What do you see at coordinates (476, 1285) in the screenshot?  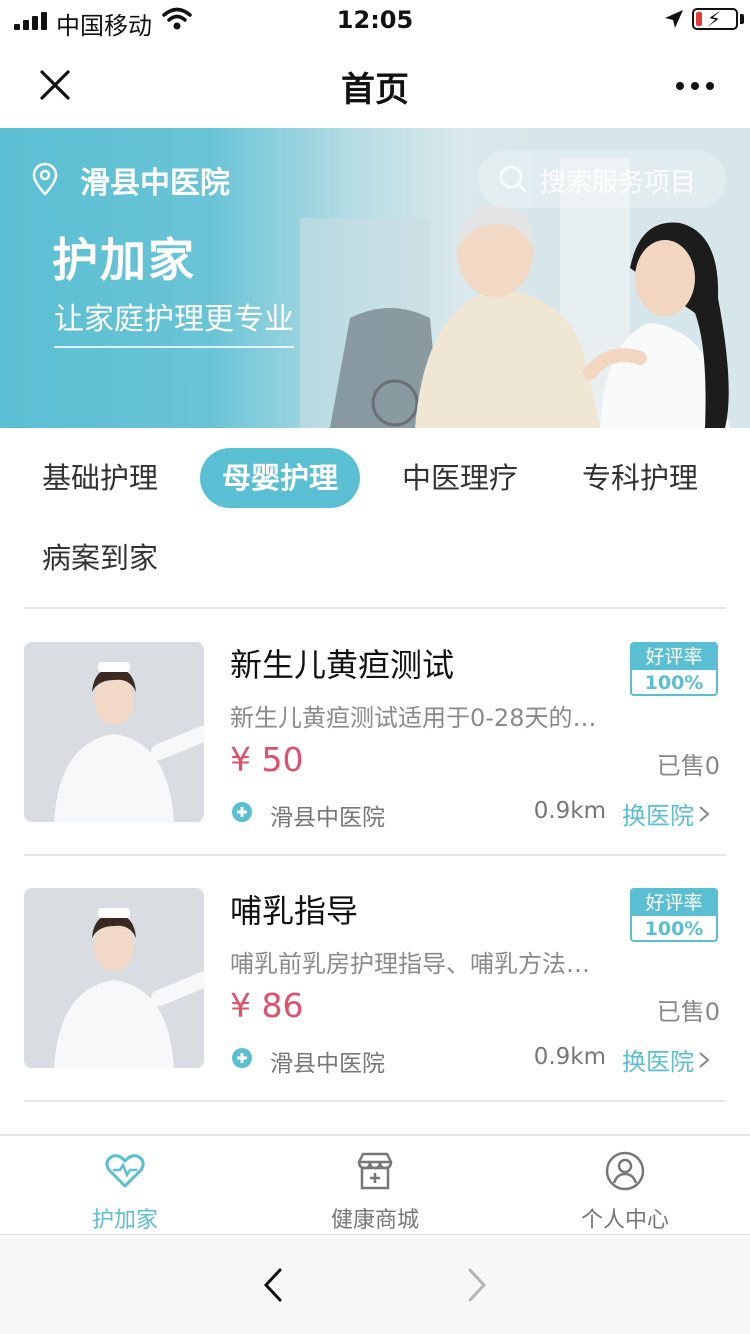 I see `forward-arrow-icon` at bounding box center [476, 1285].